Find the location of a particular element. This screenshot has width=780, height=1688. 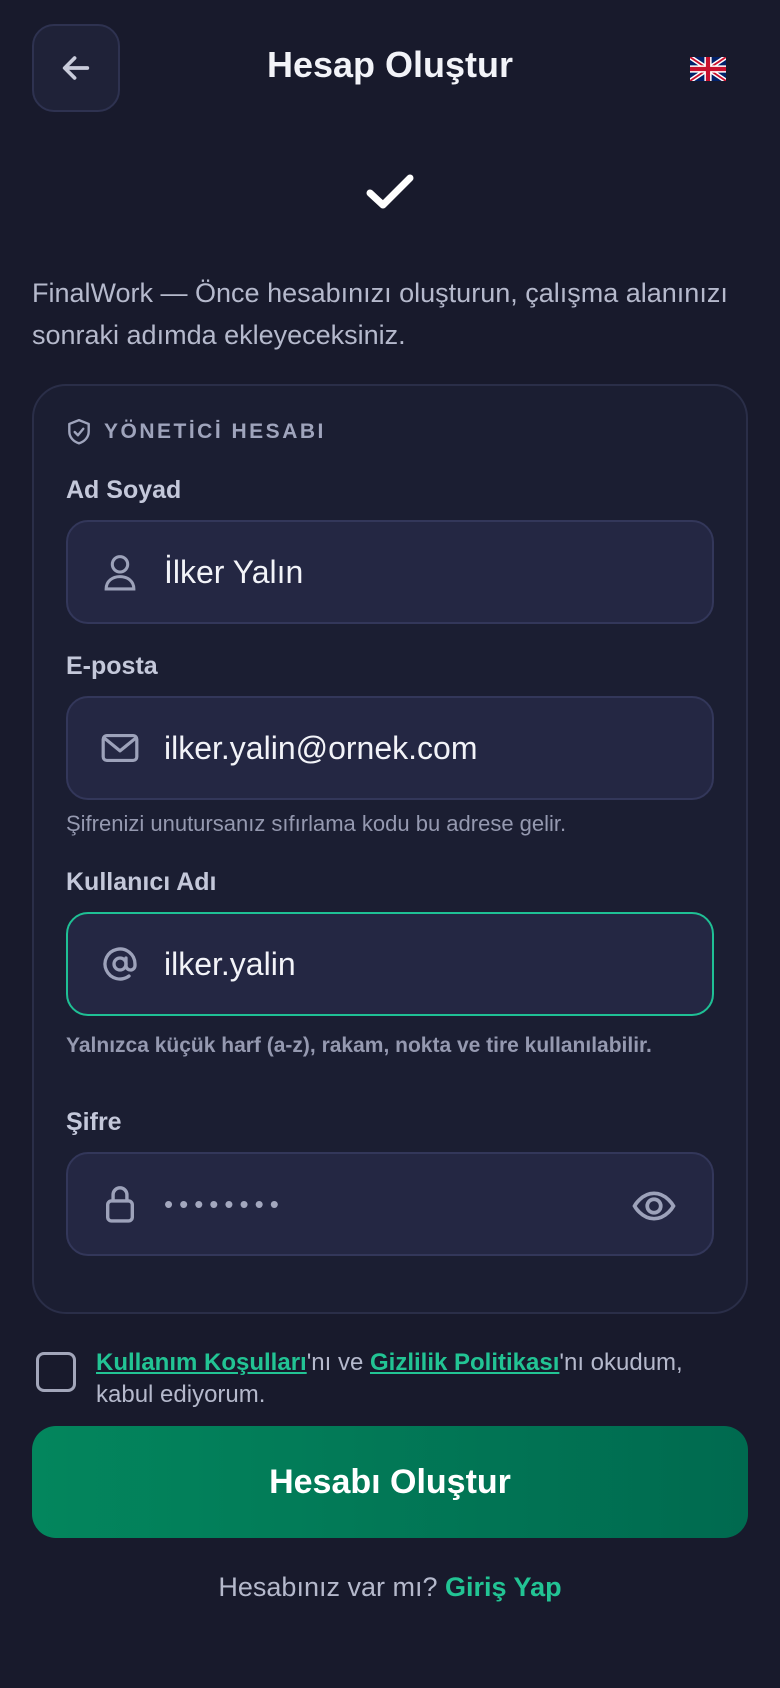

section-title: YÖNETİCİ HESABI is located at coordinates (196, 432).